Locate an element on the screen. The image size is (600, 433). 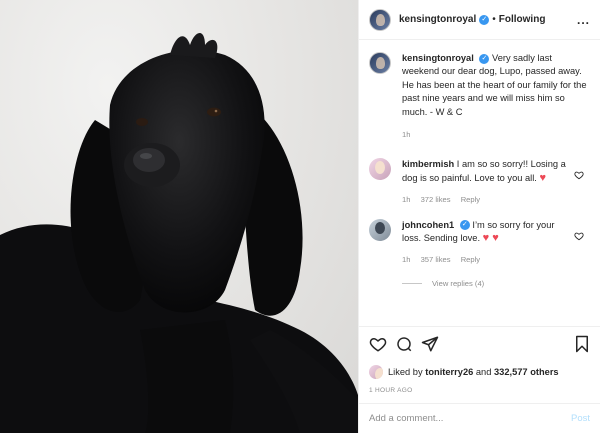
liker-avatar is located at coordinates (376, 372).